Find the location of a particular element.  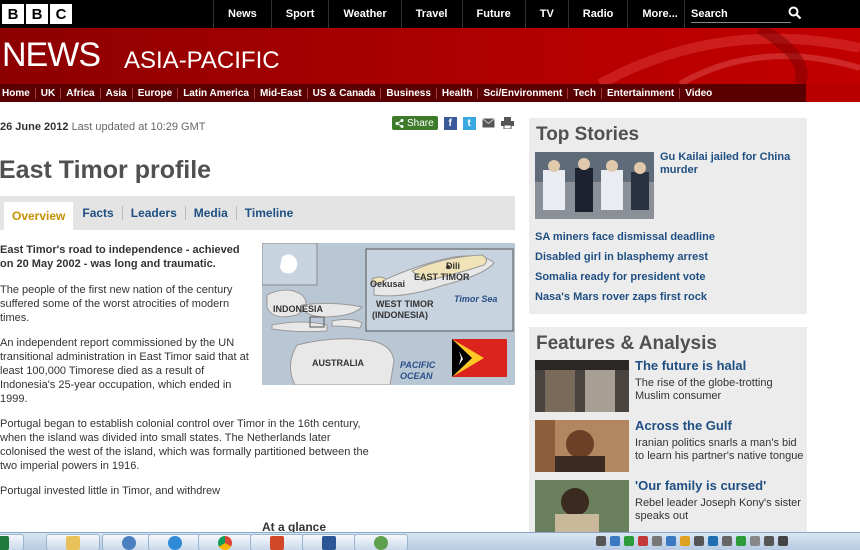

nav-news: News is located at coordinates (242, 14).